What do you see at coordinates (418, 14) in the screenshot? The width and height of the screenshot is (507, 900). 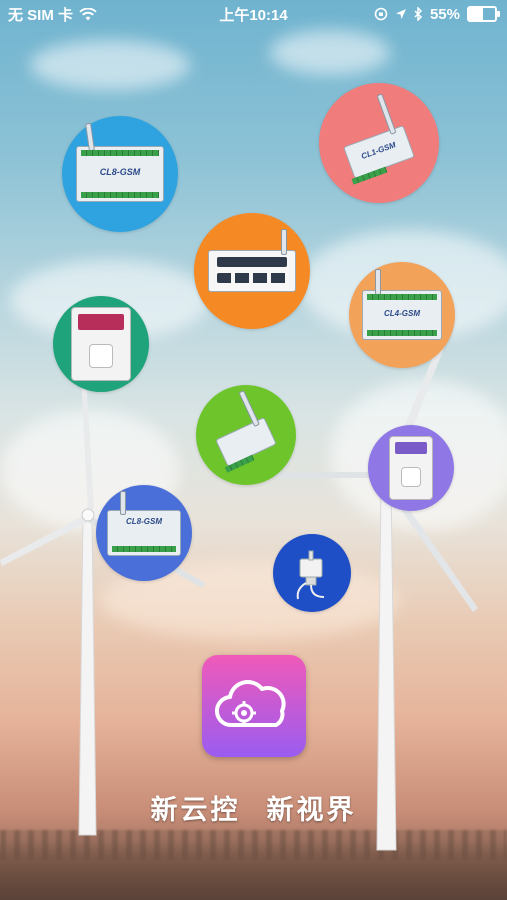 I see `bluetooth-icon` at bounding box center [418, 14].